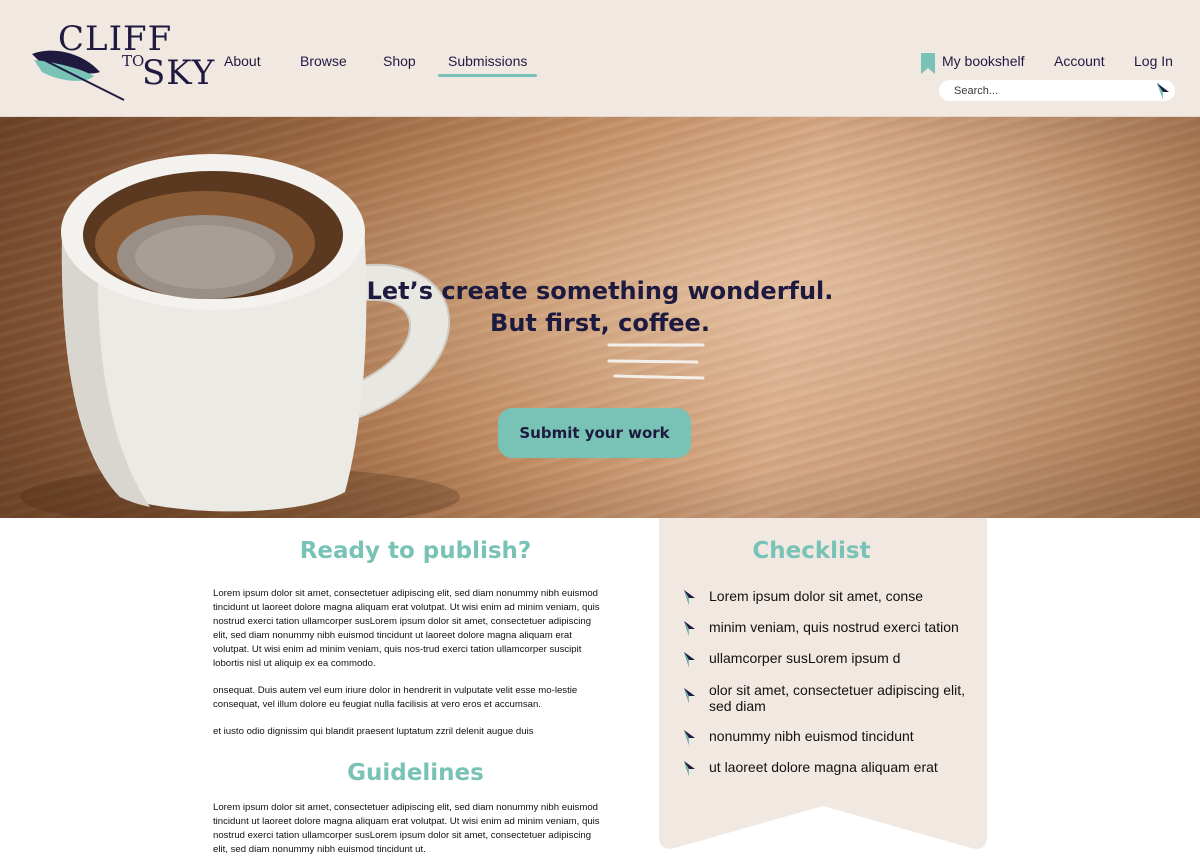 The height and width of the screenshot is (865, 1200). I want to click on search-bar, so click(1057, 90).